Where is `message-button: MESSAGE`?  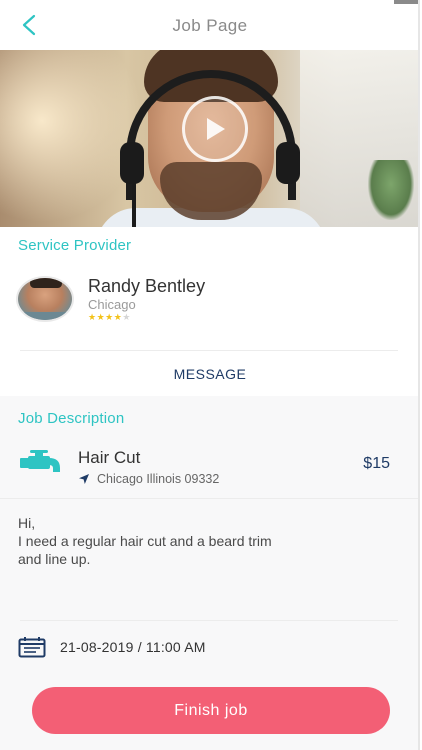
message-button: MESSAGE is located at coordinates (209, 374).